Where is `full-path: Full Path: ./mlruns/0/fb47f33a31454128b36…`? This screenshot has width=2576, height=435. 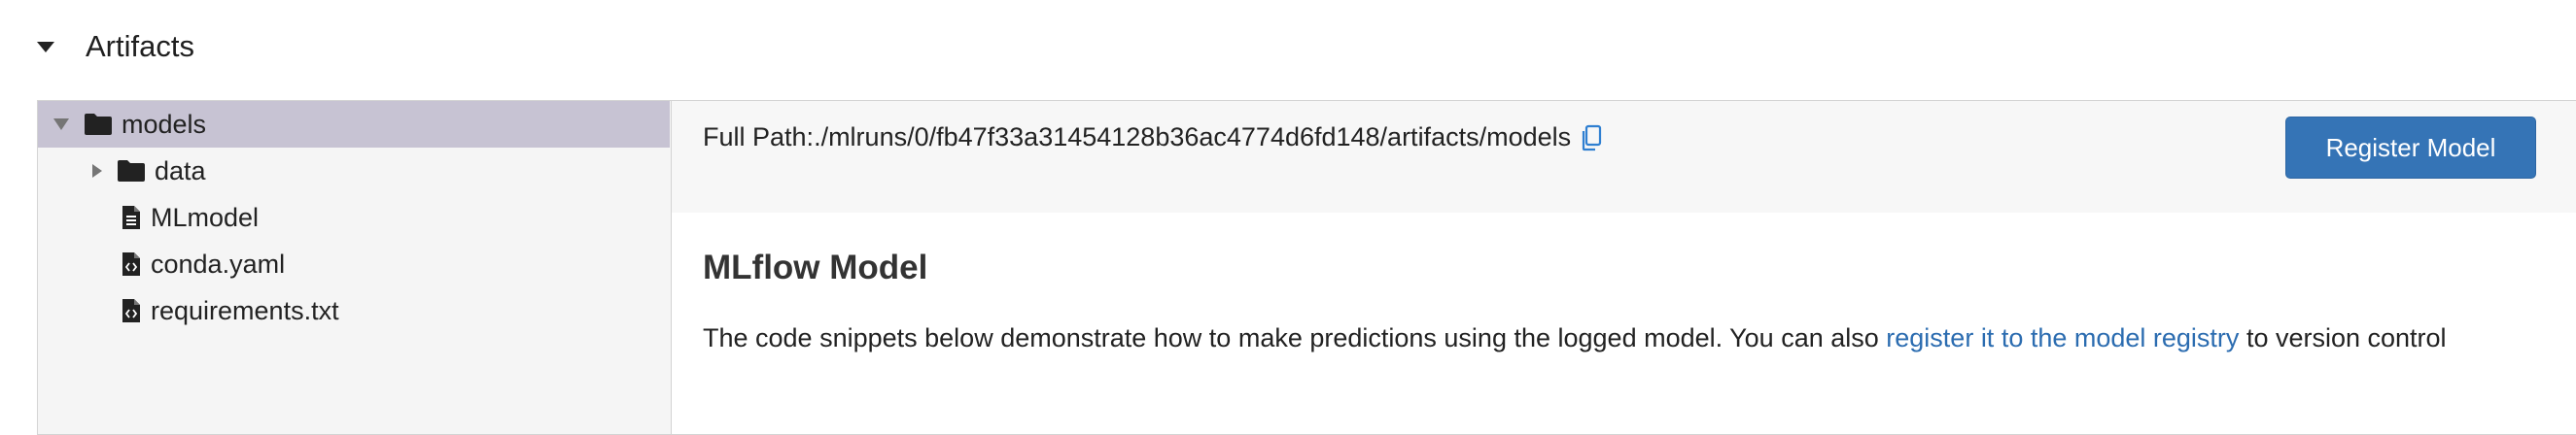 full-path: Full Path: ./mlruns/0/fb47f33a31454128b36… is located at coordinates (1152, 137).